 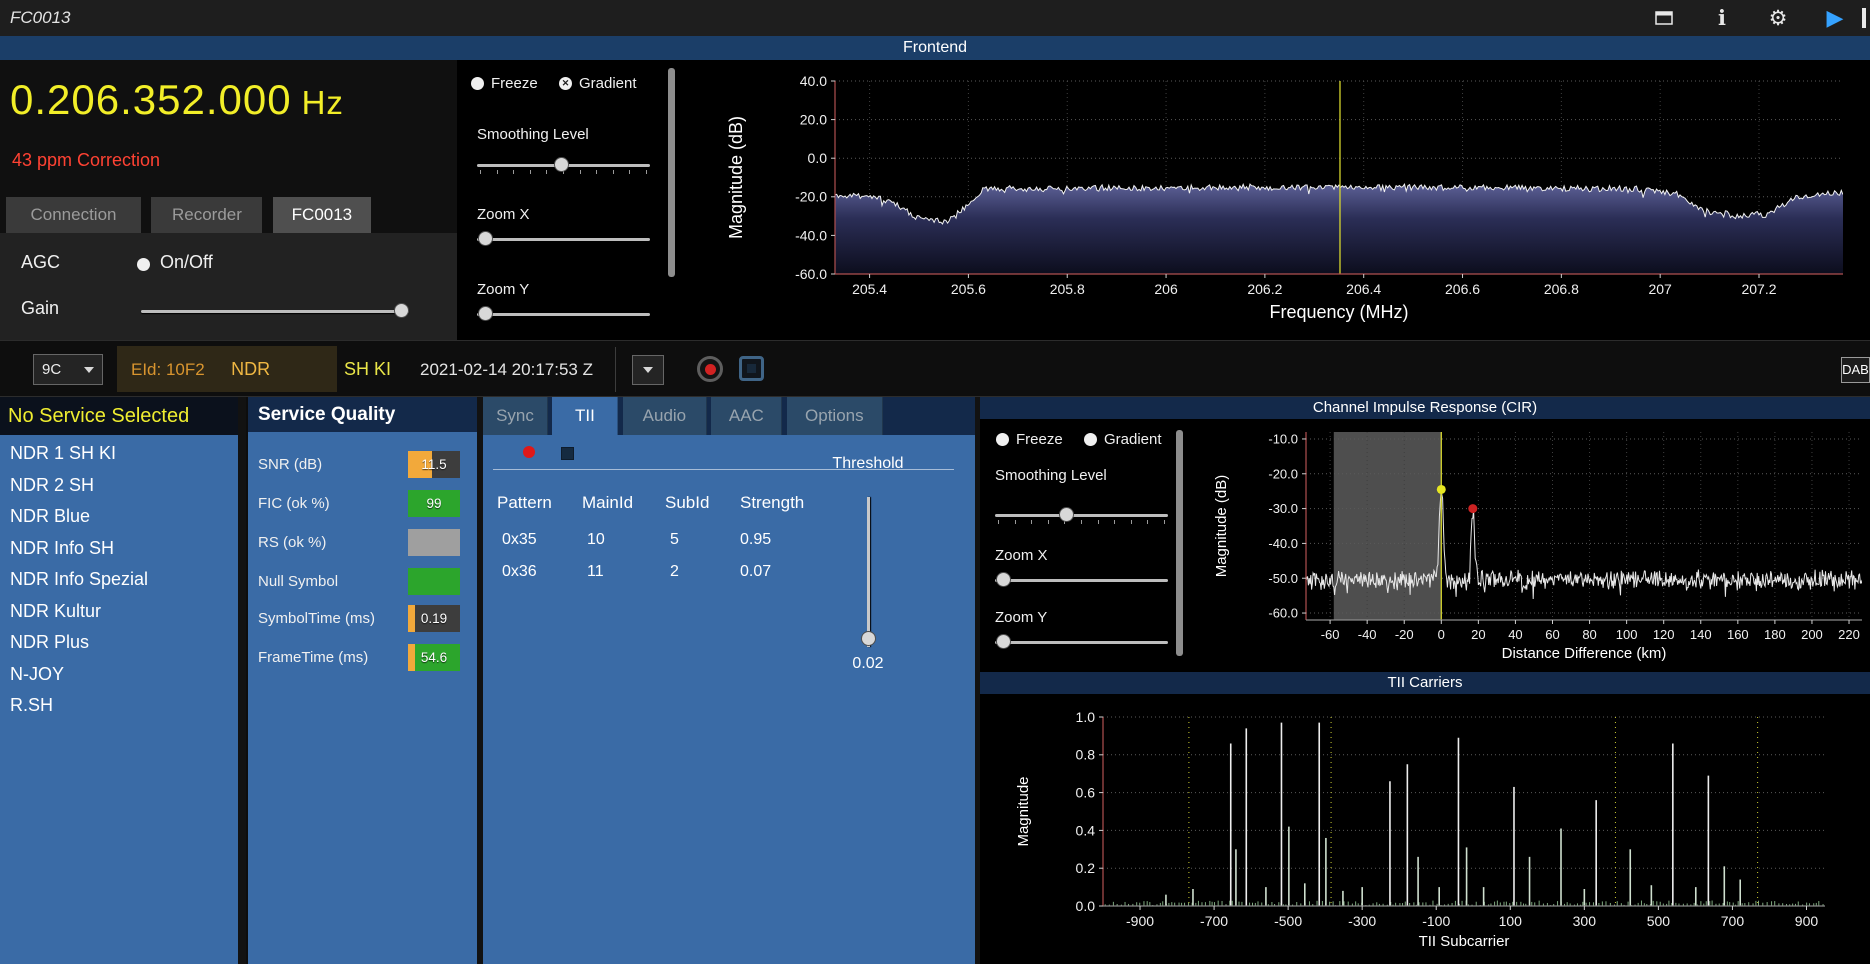 What do you see at coordinates (1659, 921) in the screenshot?
I see `svg-text: 500` at bounding box center [1659, 921].